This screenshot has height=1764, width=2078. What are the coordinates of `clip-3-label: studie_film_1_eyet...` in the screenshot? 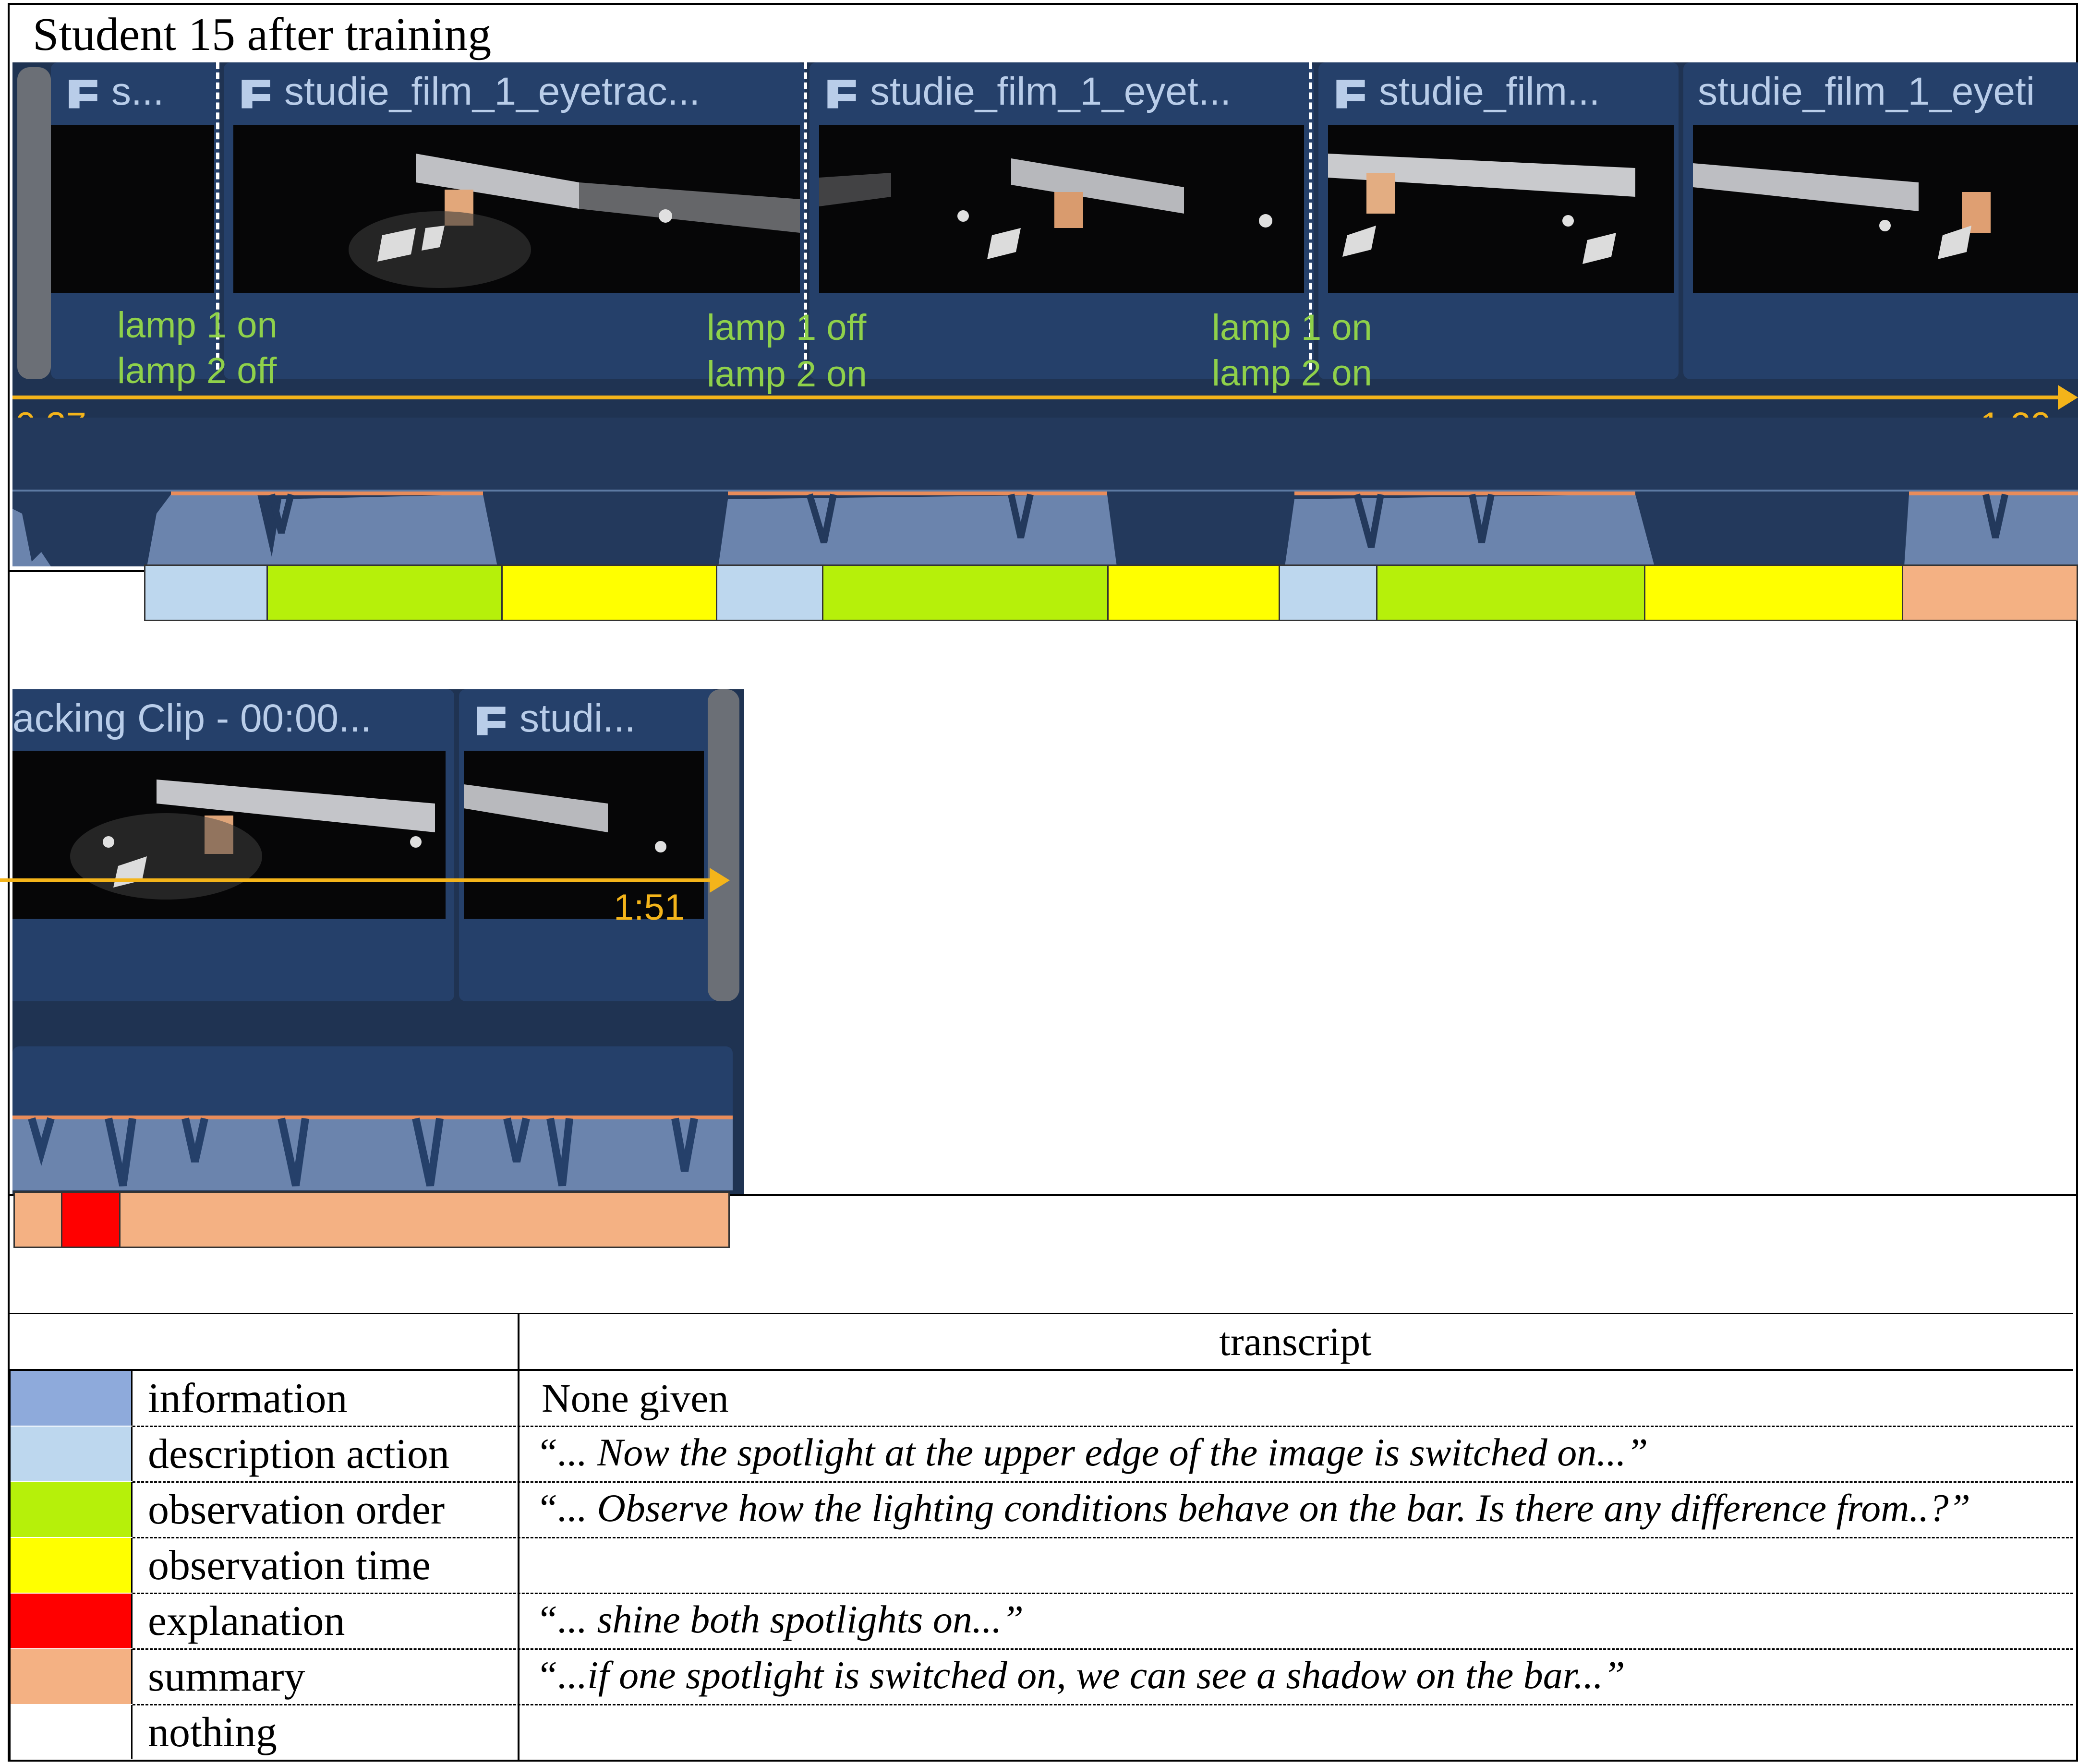 It's located at (1051, 91).